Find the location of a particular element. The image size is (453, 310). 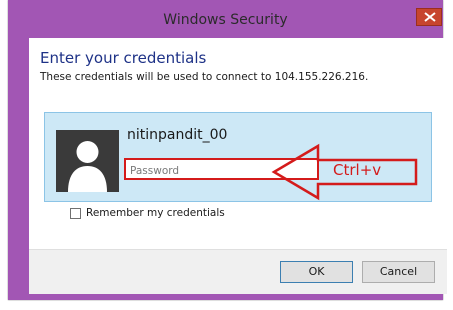

close-icon is located at coordinates (430, 17).